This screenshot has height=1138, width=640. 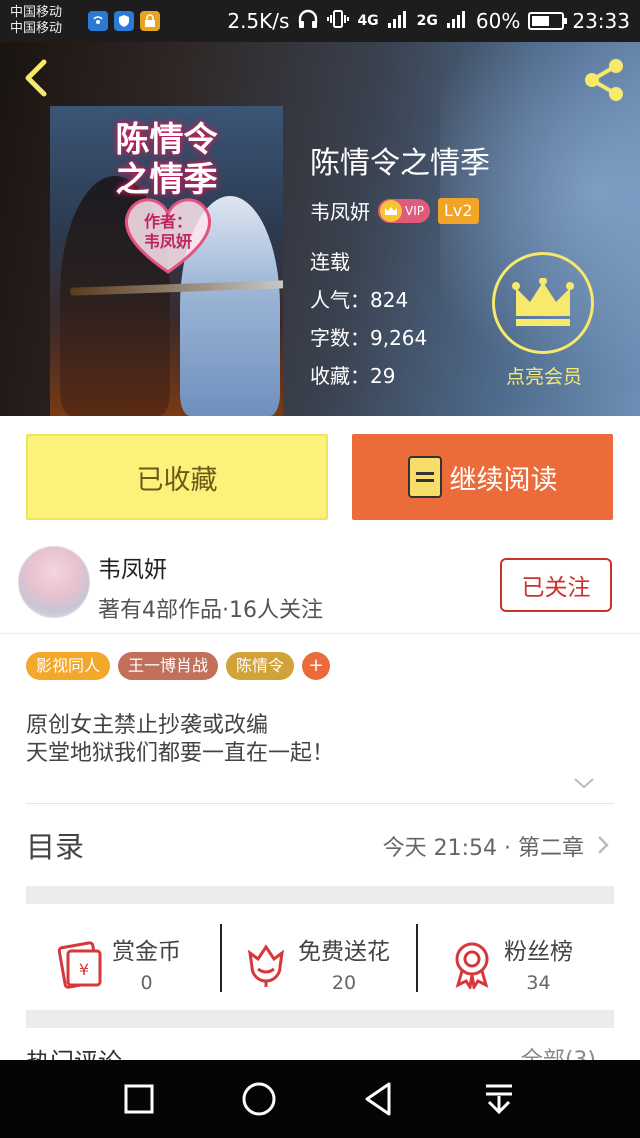 I want to click on reward-coins-text: 赏金币 0, so click(x=146, y=963).